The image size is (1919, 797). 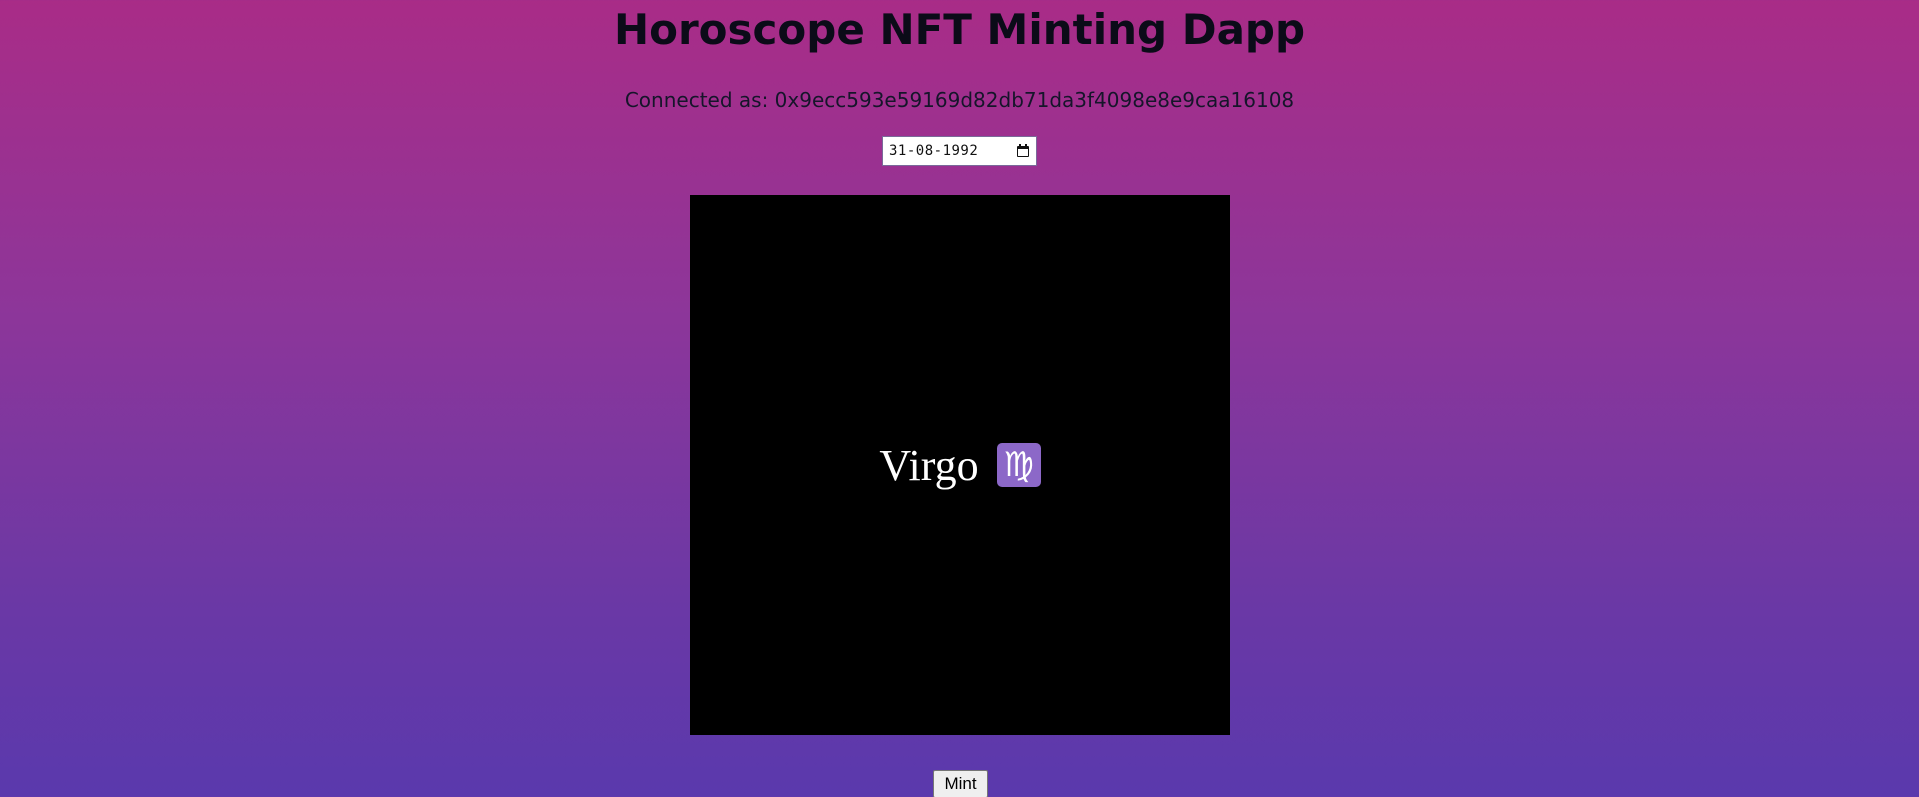 What do you see at coordinates (929, 465) in the screenshot?
I see `zodiac-sign-name: Virgo` at bounding box center [929, 465].